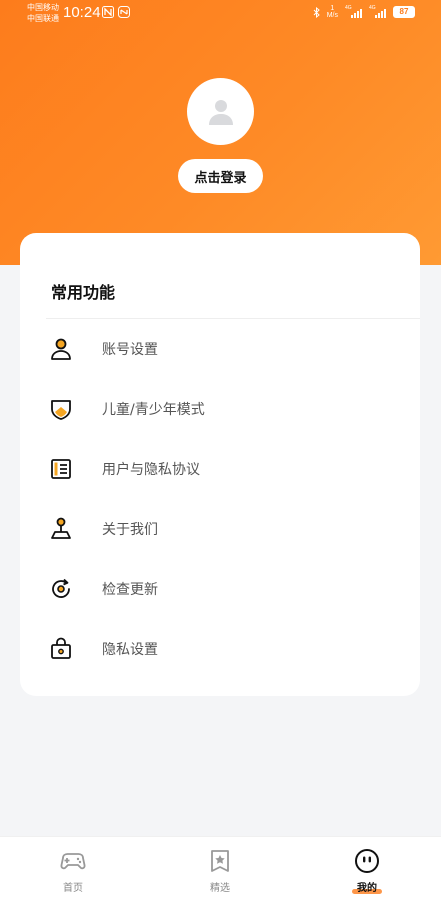 The height and width of the screenshot is (900, 441). What do you see at coordinates (130, 350) in the screenshot?
I see `menu-item-label: 账号设置` at bounding box center [130, 350].